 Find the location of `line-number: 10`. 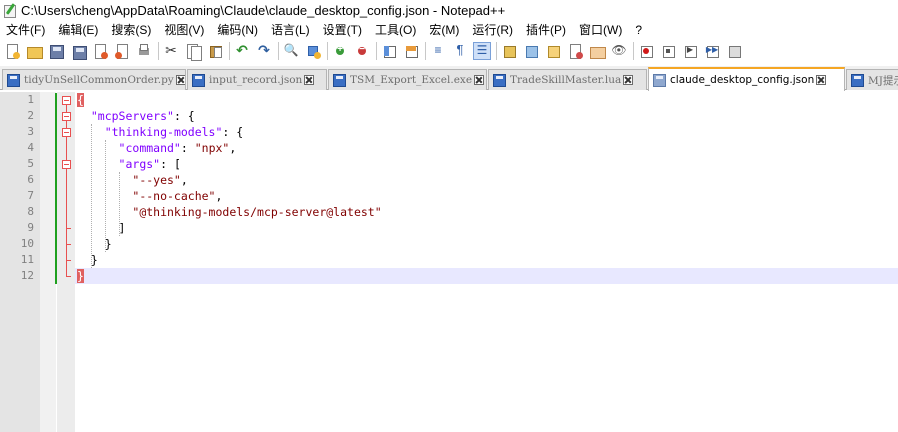

line-number: 10 is located at coordinates (27, 243).